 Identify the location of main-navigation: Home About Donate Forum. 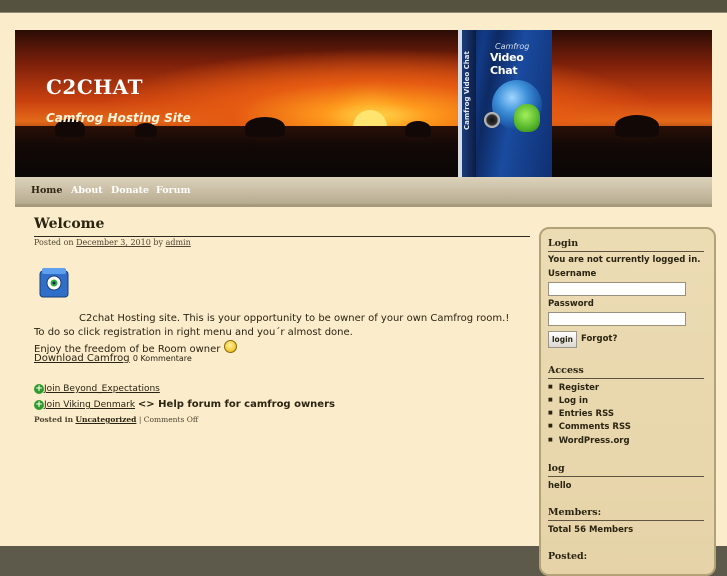
(363, 192).